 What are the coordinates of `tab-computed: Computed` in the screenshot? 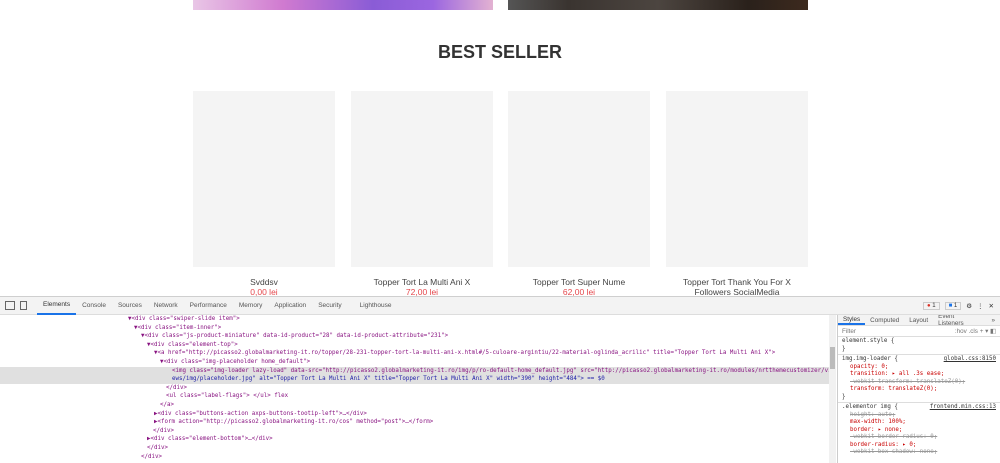 It's located at (884, 320).